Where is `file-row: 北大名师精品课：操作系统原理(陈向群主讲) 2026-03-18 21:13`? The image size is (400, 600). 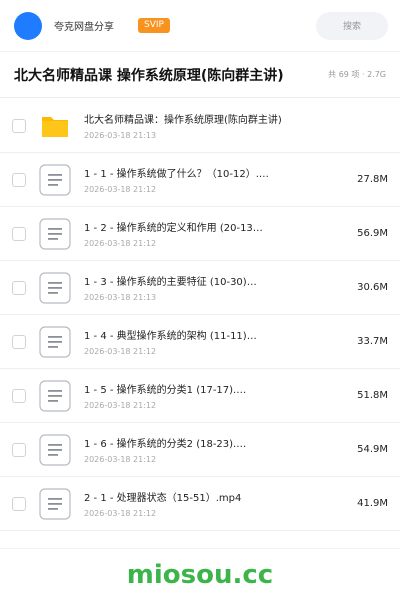 file-row: 北大名师精品课：操作系统原理(陈向群主讲) 2026-03-18 21:13 is located at coordinates (200, 126).